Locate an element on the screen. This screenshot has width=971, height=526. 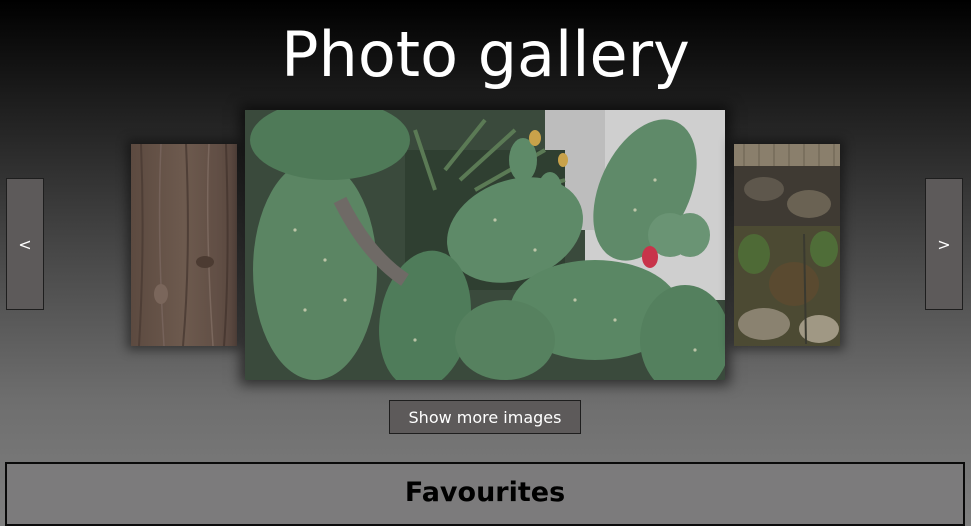
show-more-images-button: Show more images is located at coordinates (485, 417).